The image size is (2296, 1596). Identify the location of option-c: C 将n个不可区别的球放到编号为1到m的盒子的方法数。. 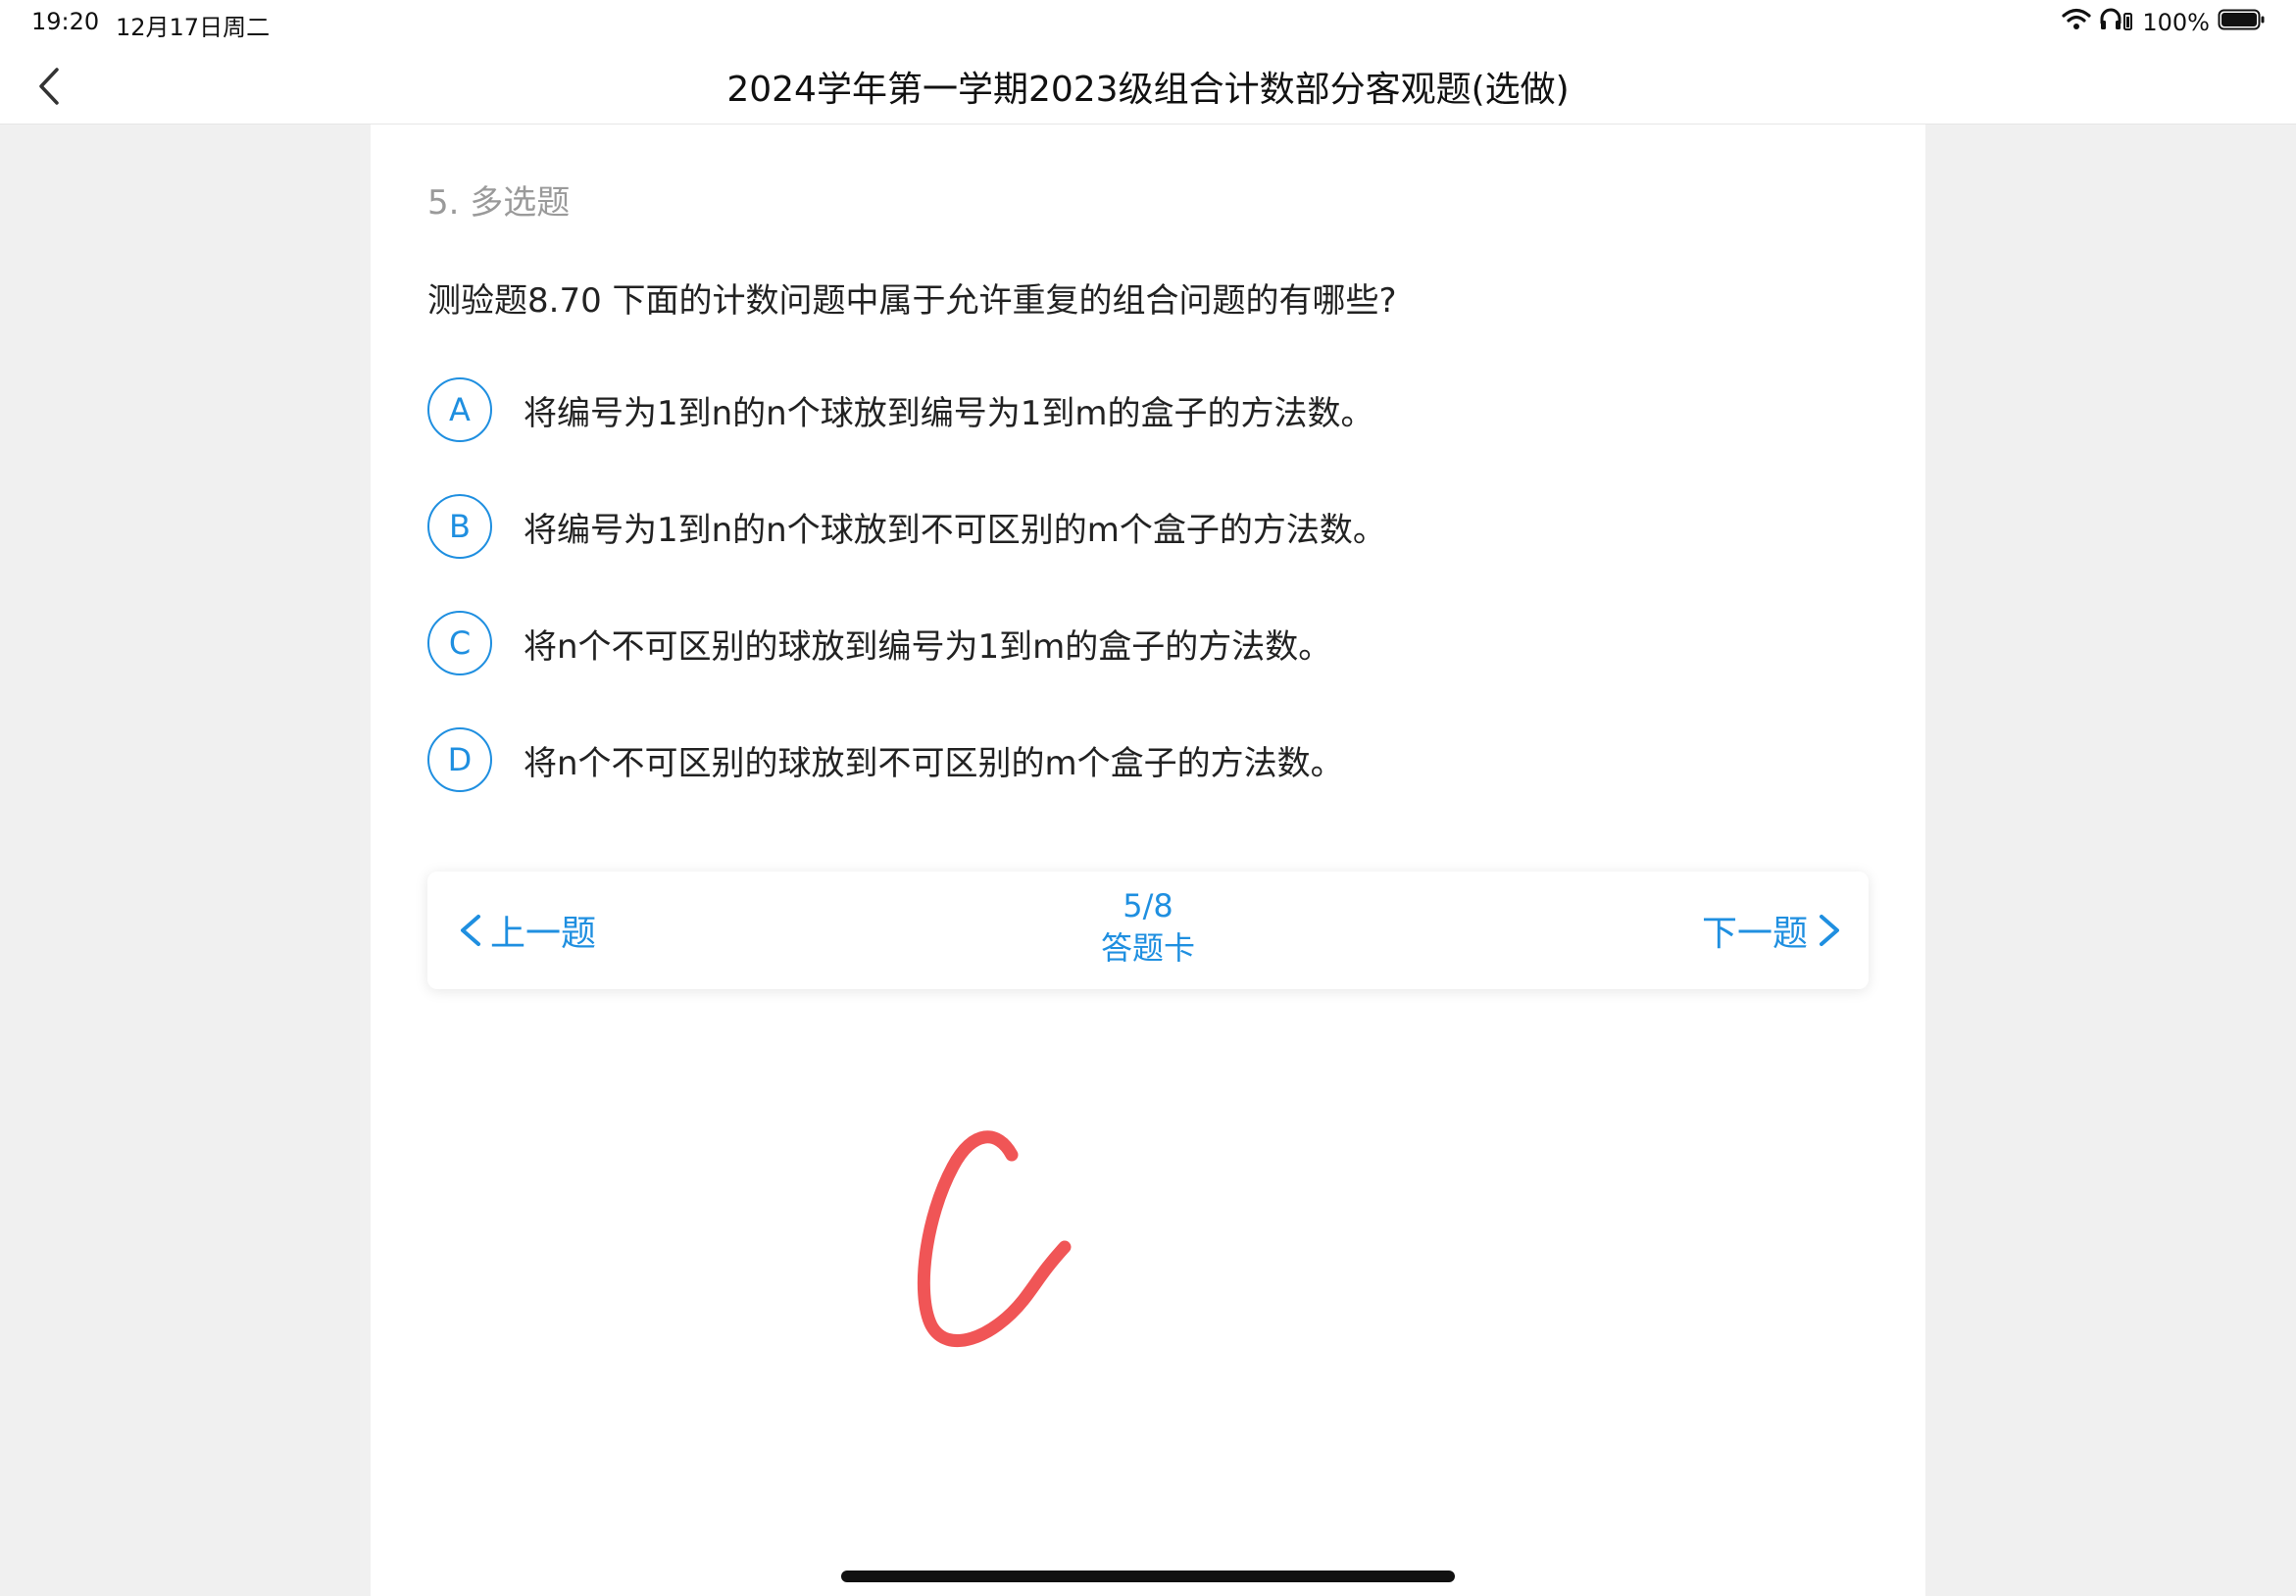
(1064, 643).